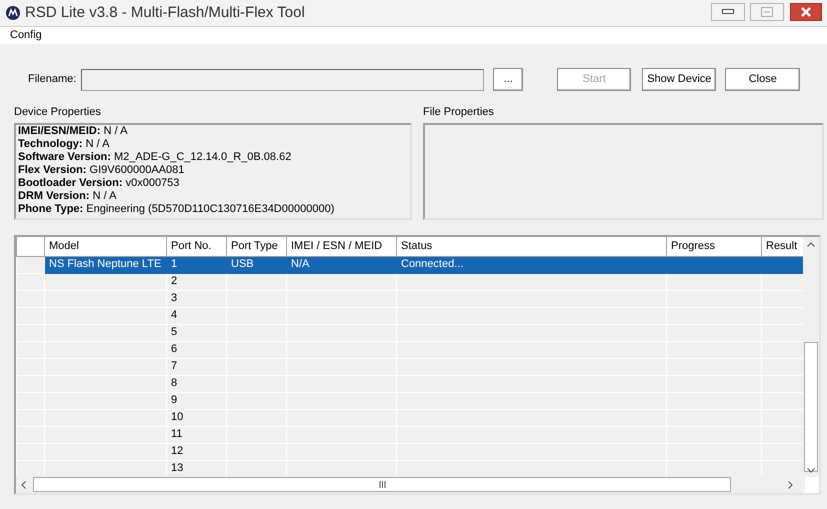  Describe the element at coordinates (73, 131) in the screenshot. I see `property-line: IMEI/ESN/MEID: N / A` at that location.